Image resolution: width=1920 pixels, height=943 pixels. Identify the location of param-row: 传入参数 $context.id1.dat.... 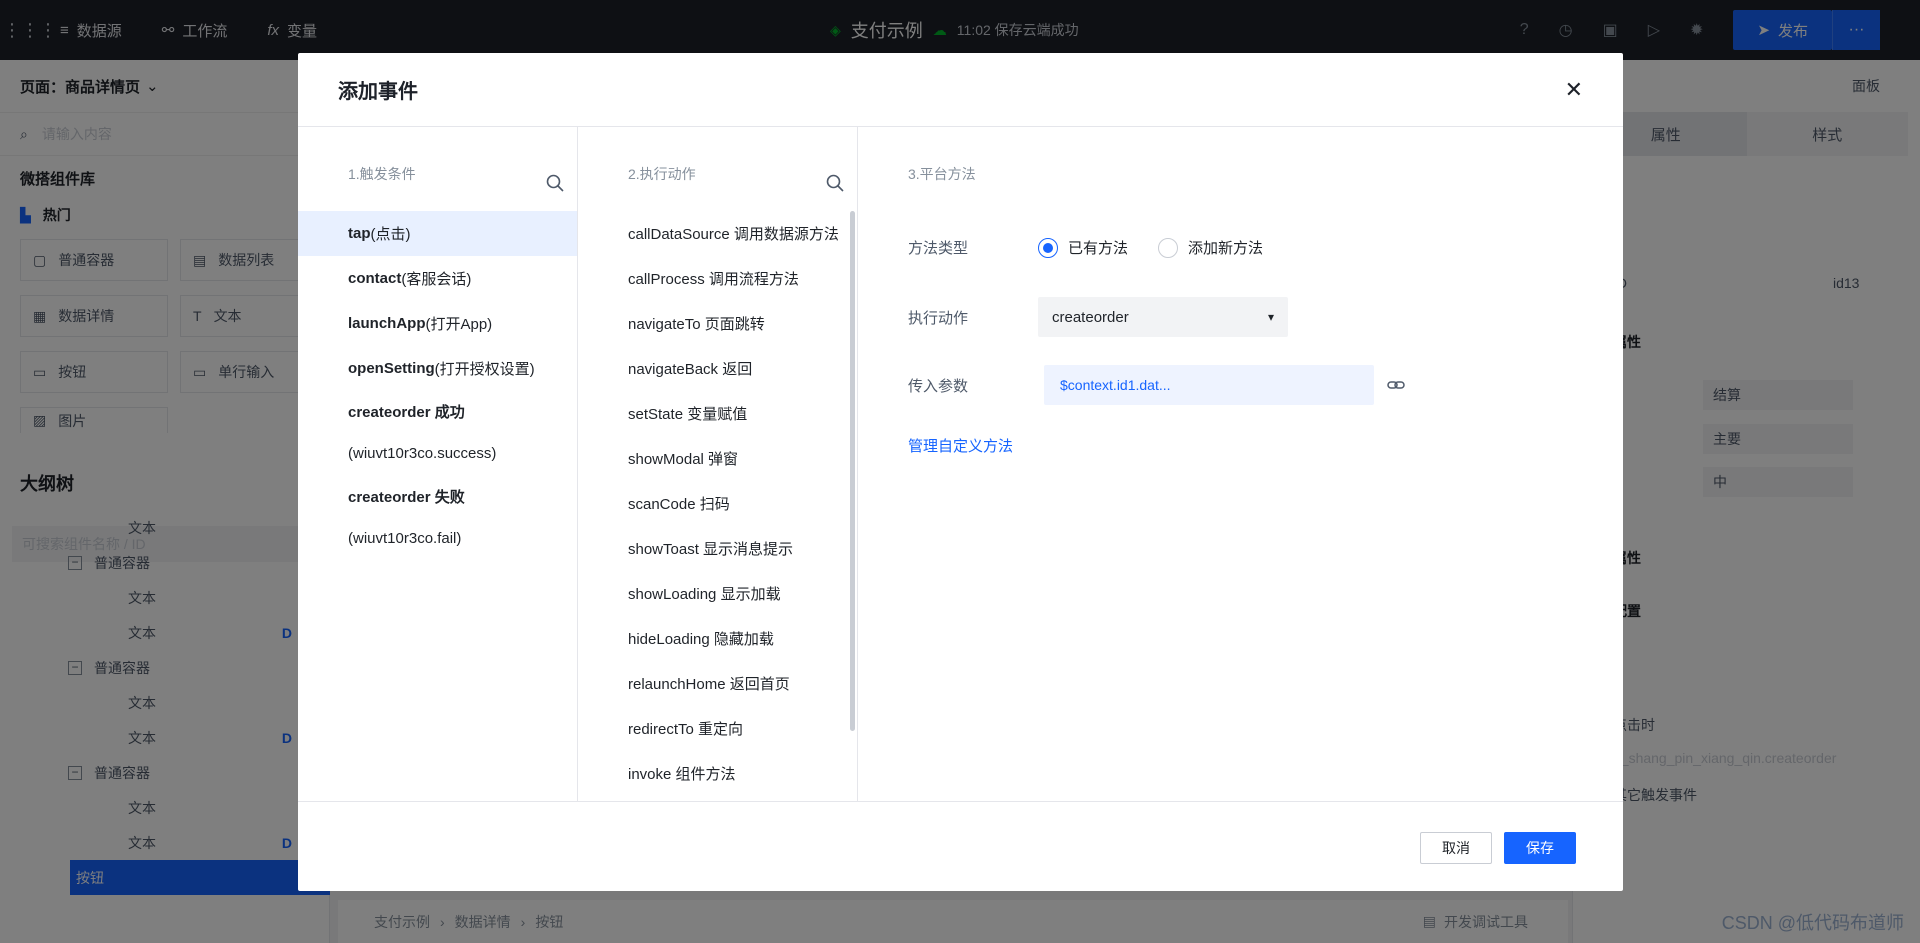
(1157, 385).